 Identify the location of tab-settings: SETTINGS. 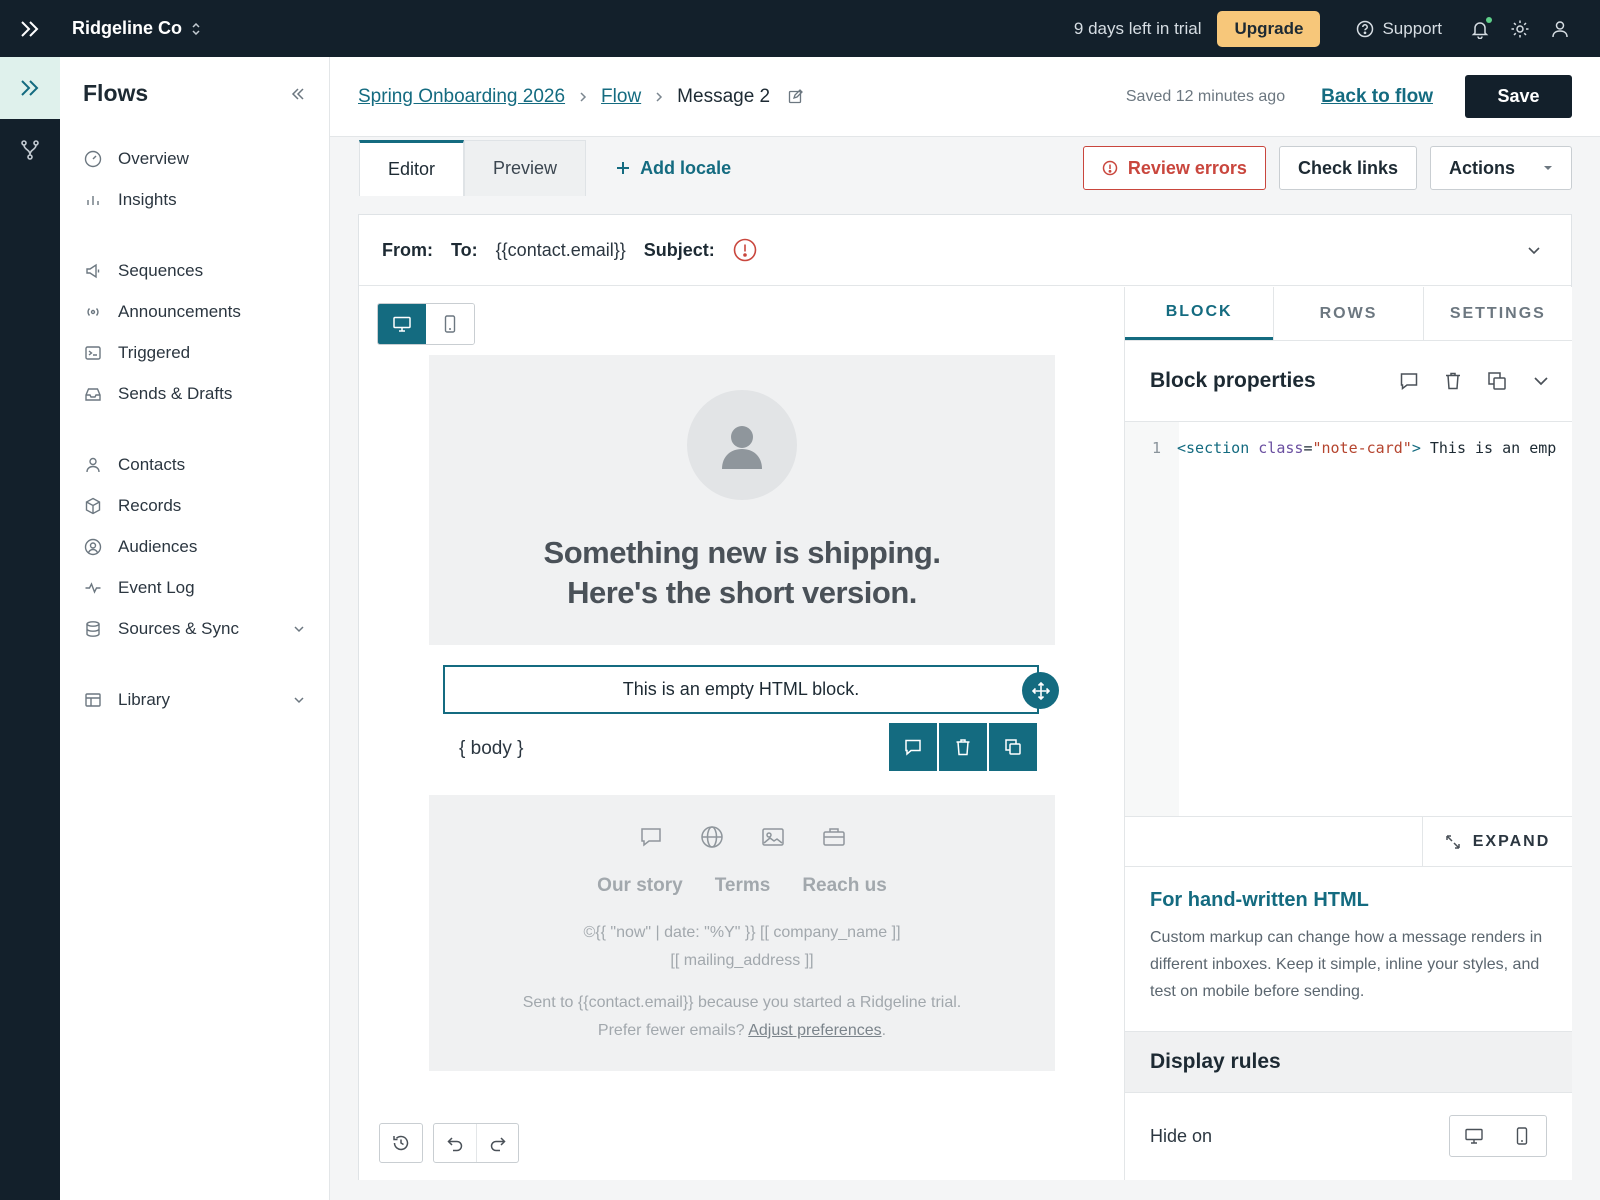
(1497, 313).